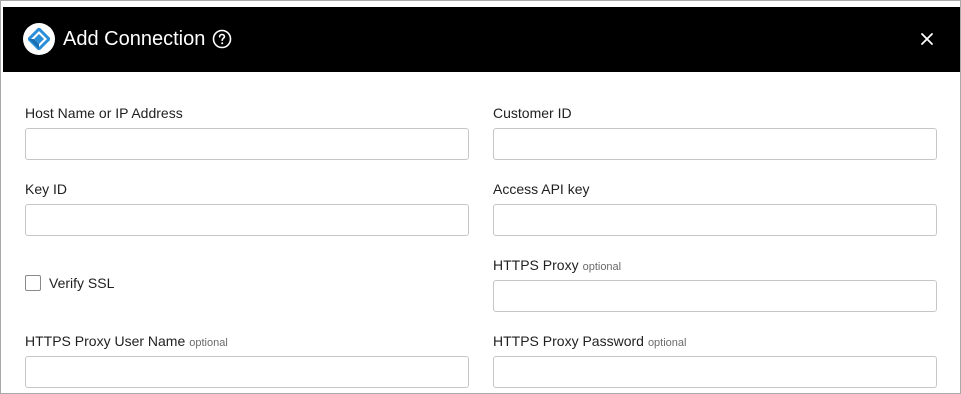  What do you see at coordinates (568, 341) in the screenshot?
I see `proxy-password-label-text: HTTPS Proxy Password` at bounding box center [568, 341].